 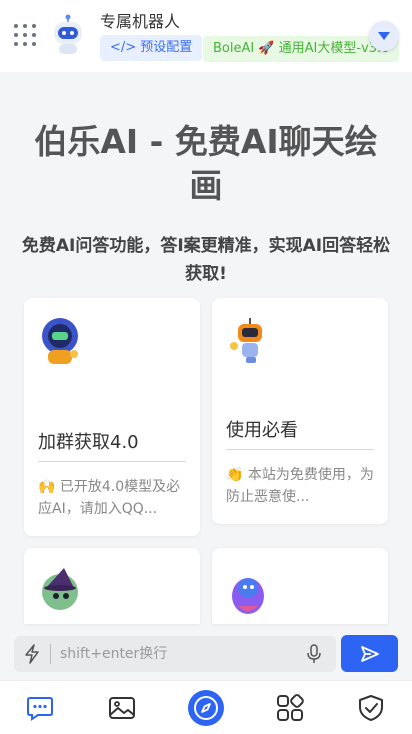 I want to click on send-icon, so click(x=369, y=653).